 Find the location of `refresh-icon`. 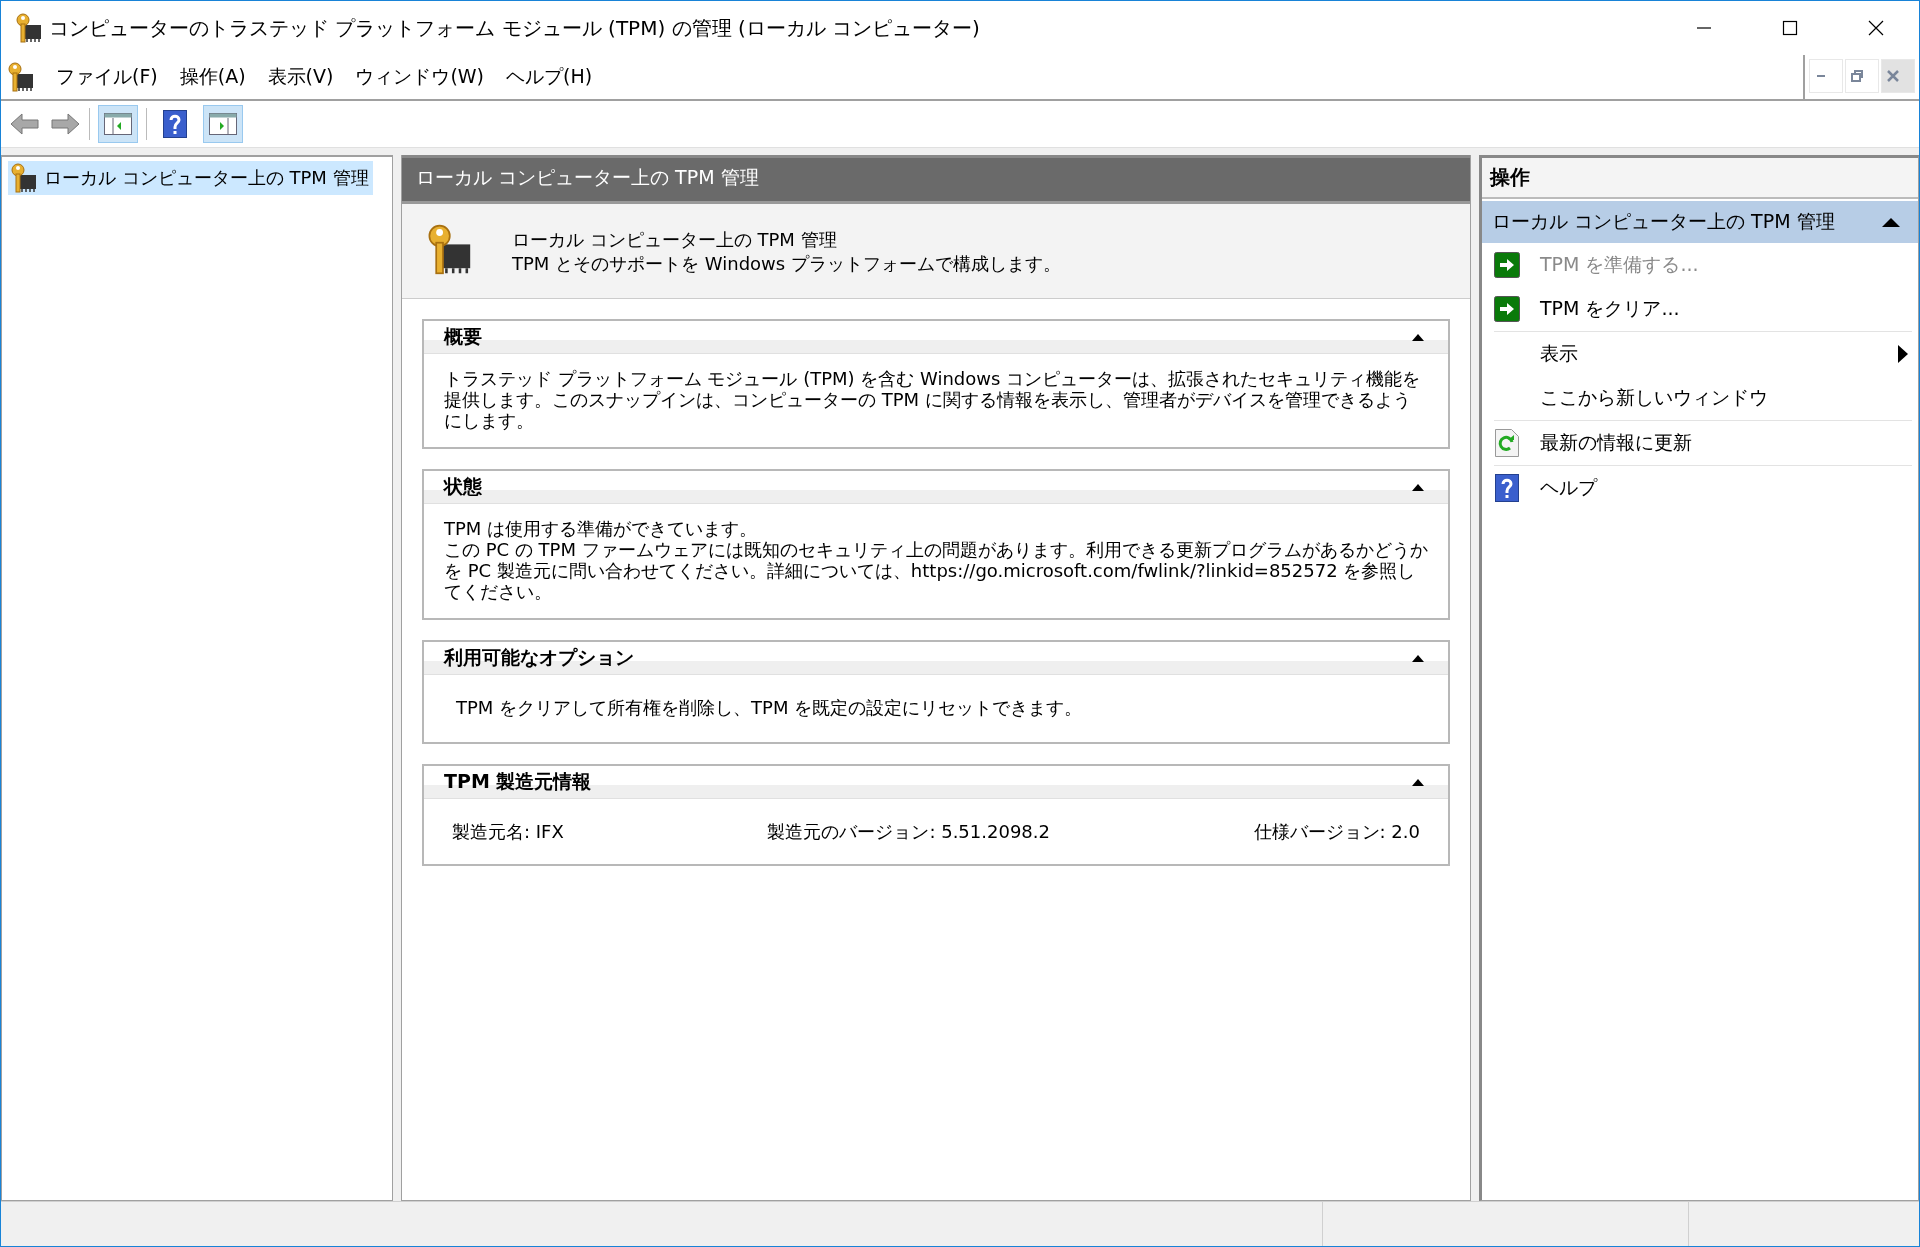

refresh-icon is located at coordinates (1507, 443).